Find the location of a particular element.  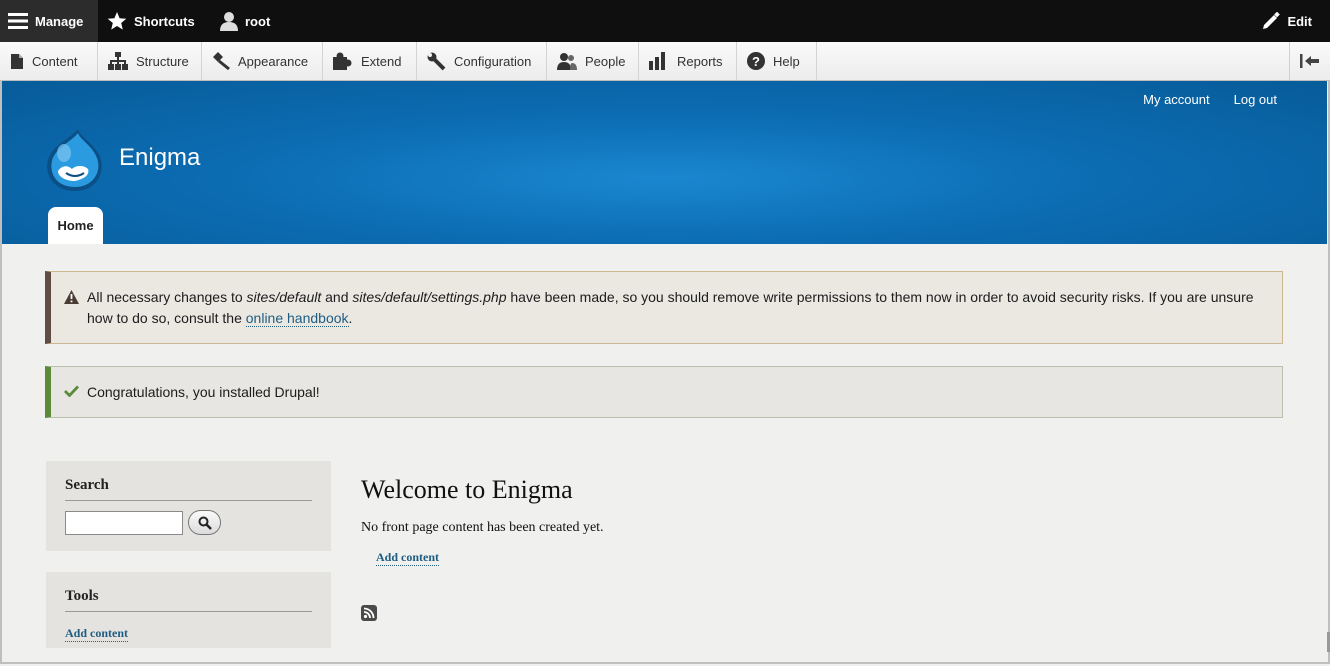

collapse-left-icon is located at coordinates (1309, 61).